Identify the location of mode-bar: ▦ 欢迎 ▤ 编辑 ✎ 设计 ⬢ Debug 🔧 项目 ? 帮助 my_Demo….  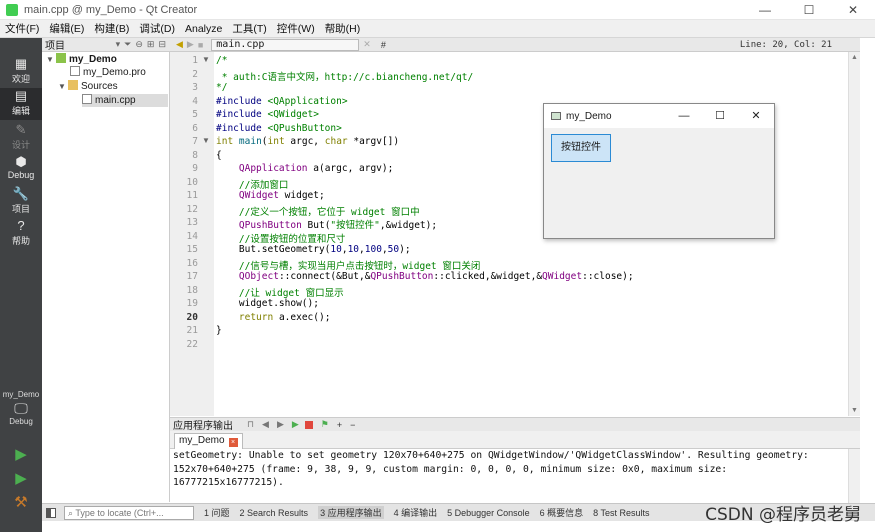
(21, 285).